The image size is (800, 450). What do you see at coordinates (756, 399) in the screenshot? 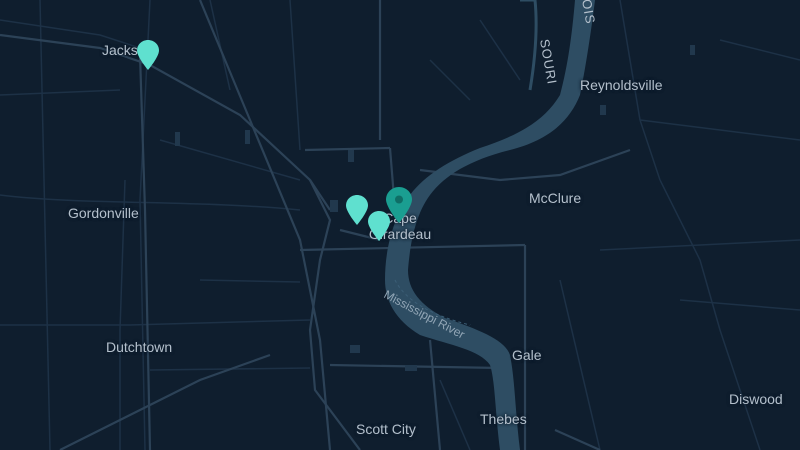
I see `place-label-diswood: Diswood` at bounding box center [756, 399].